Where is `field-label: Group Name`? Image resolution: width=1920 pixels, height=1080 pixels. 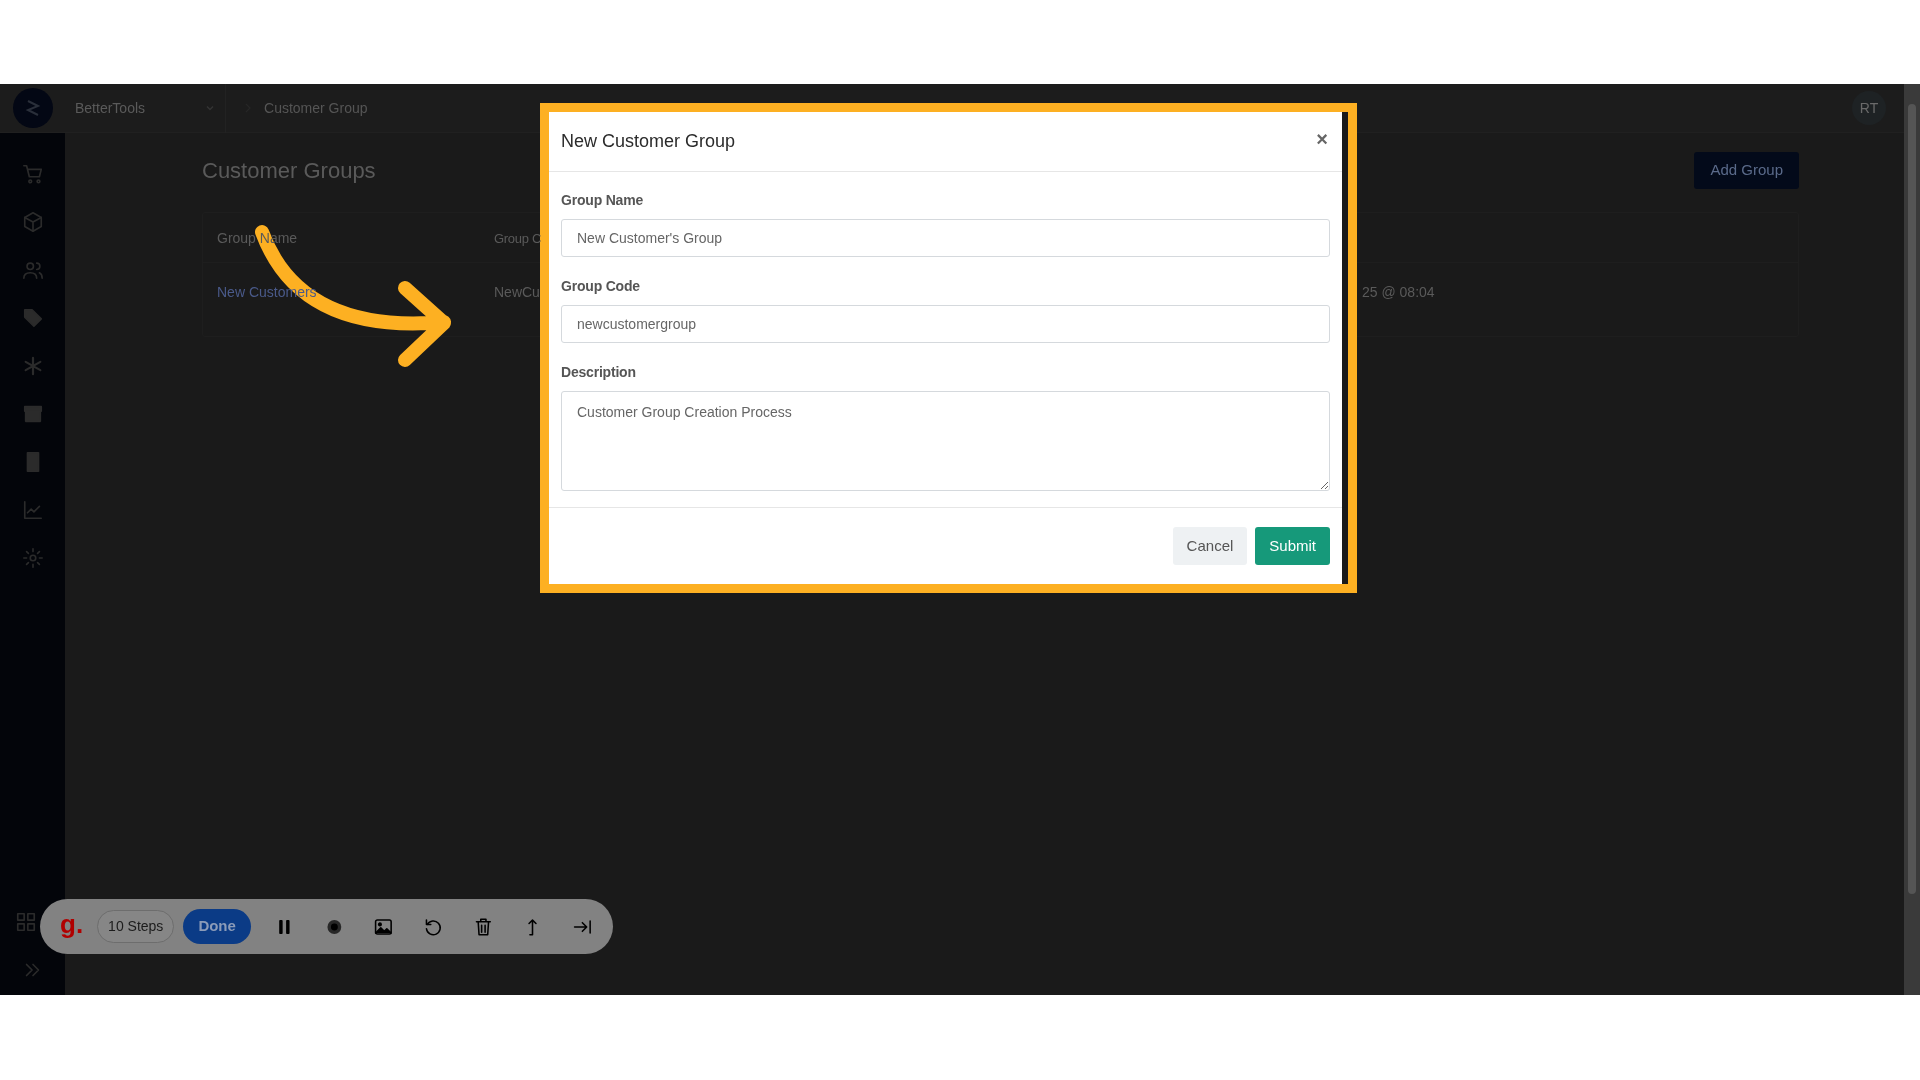 field-label: Group Name is located at coordinates (602, 200).